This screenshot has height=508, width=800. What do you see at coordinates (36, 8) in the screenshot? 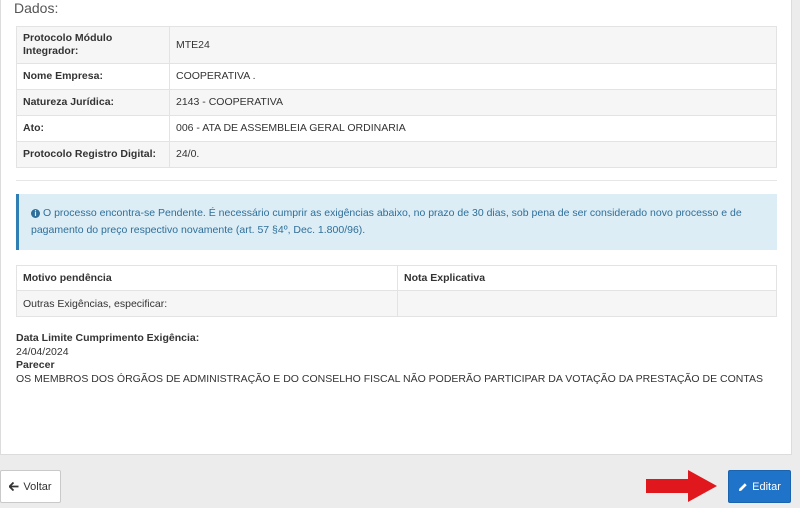
I see `section-title: Dados:` at bounding box center [36, 8].